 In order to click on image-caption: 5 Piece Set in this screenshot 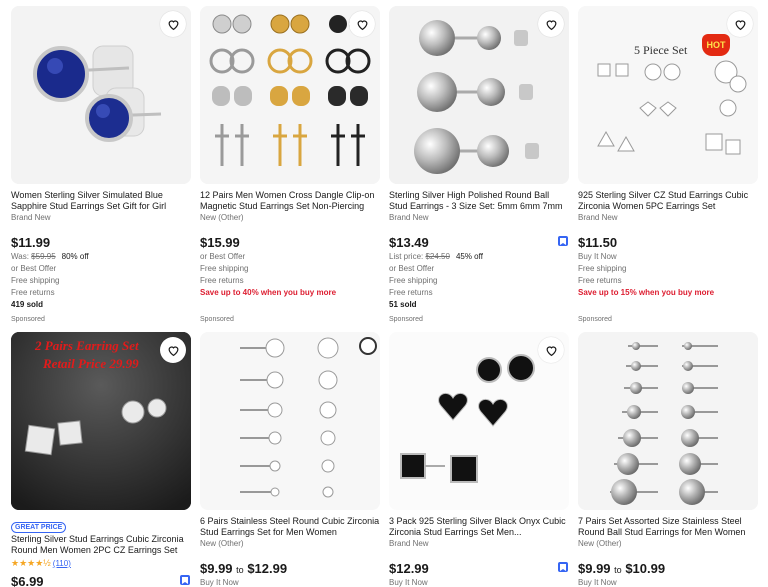, I will do `click(661, 50)`.